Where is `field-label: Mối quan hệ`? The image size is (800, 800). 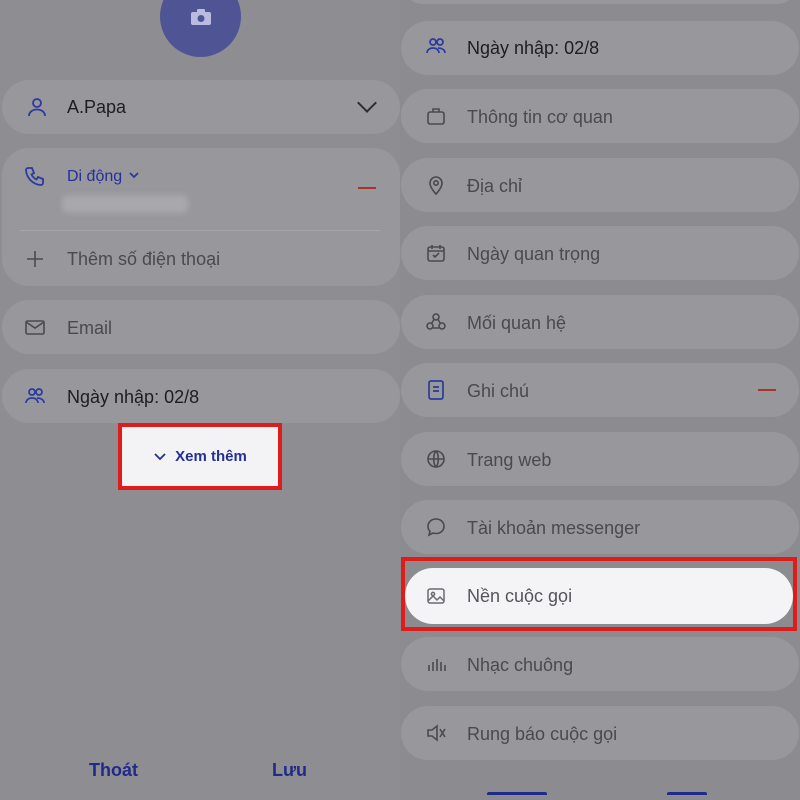 field-label: Mối quan hệ is located at coordinates (517, 323).